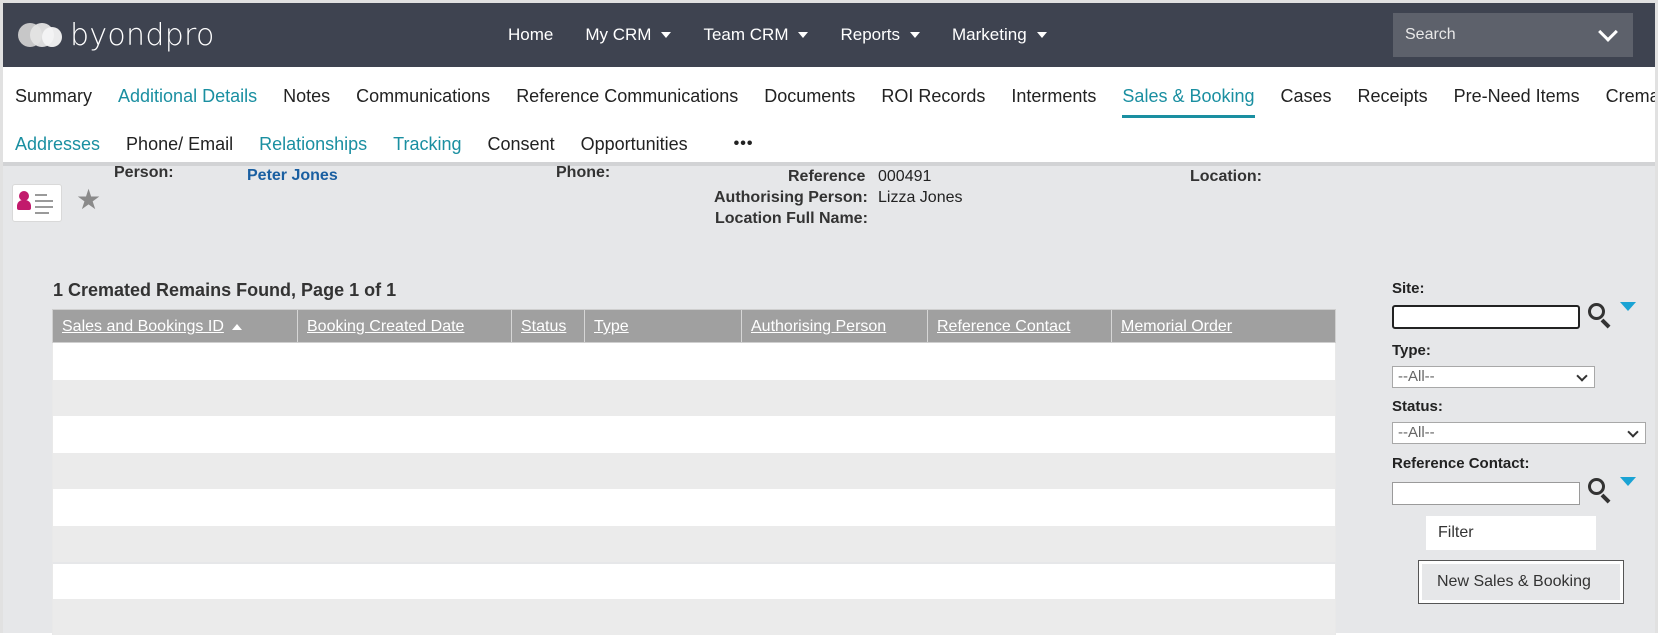 This screenshot has width=1658, height=635. I want to click on tab-addresses: Addresses, so click(57, 144).